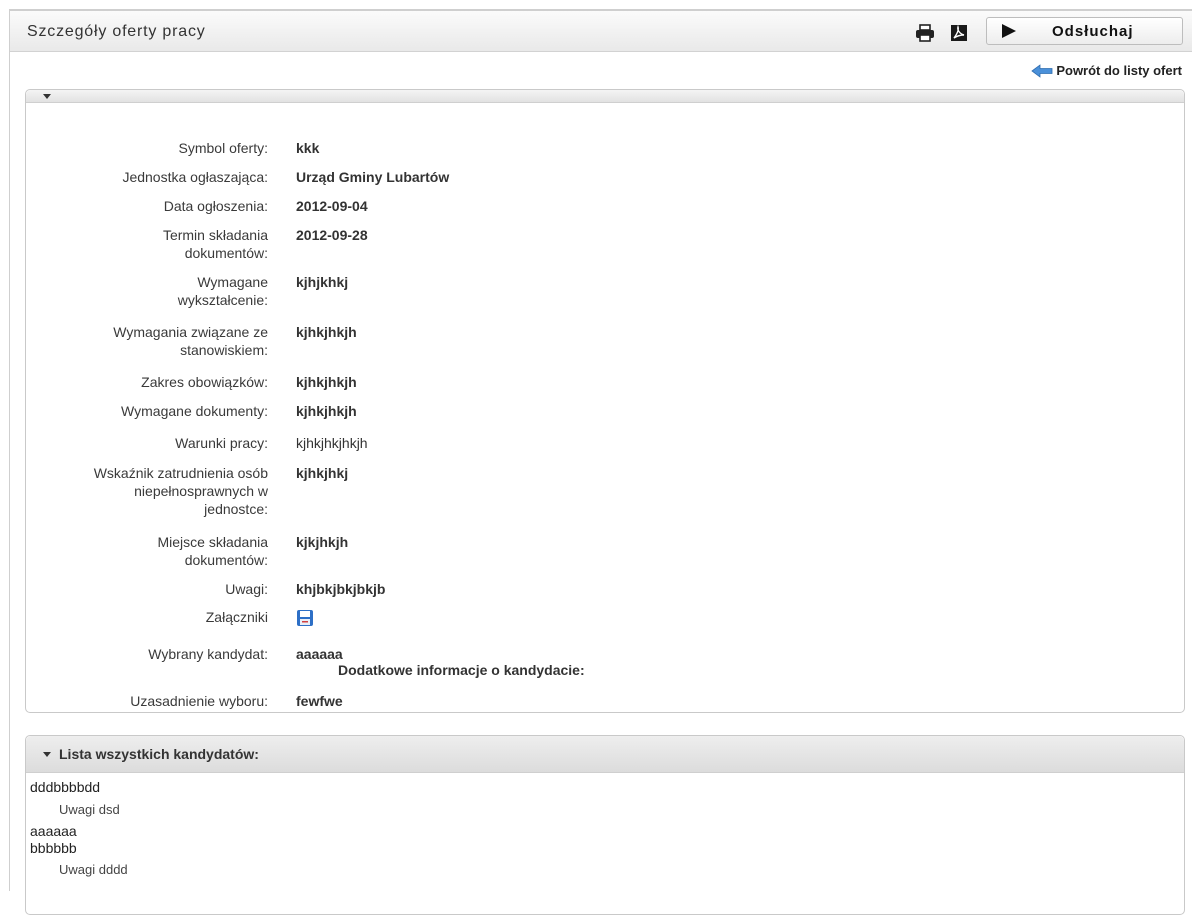 This screenshot has height=915, width=1194. I want to click on back-link-label: Powrót do listy ofert, so click(1119, 70).